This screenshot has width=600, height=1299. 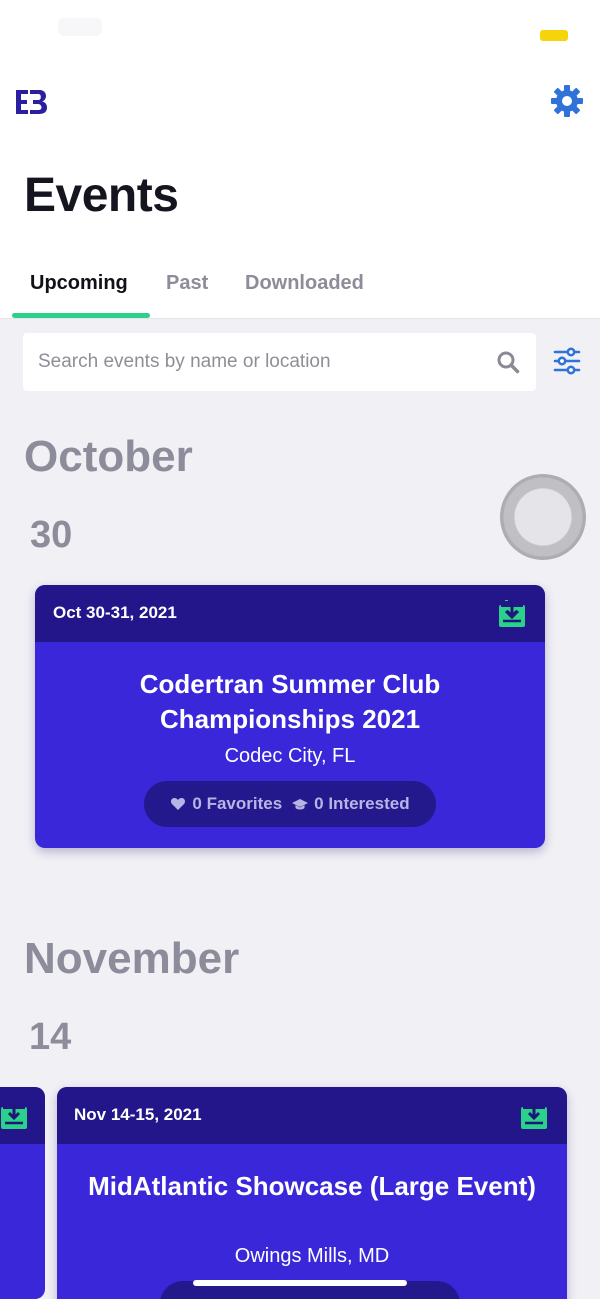 I want to click on battery-icon, so click(x=554, y=35).